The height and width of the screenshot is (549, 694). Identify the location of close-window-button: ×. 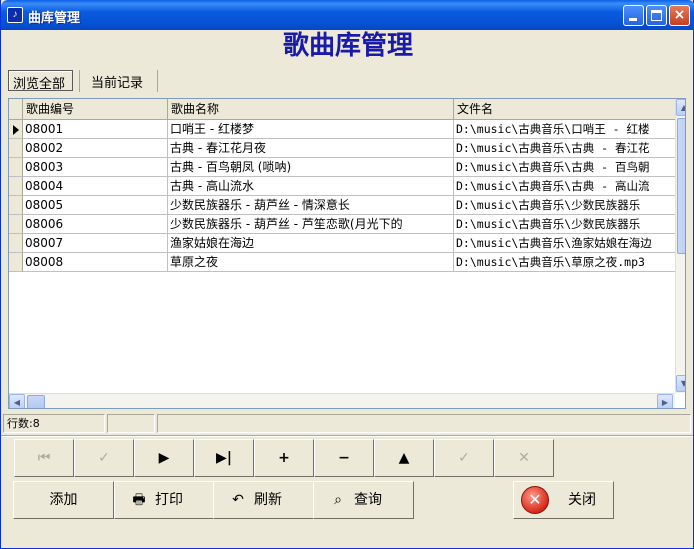
(679, 15).